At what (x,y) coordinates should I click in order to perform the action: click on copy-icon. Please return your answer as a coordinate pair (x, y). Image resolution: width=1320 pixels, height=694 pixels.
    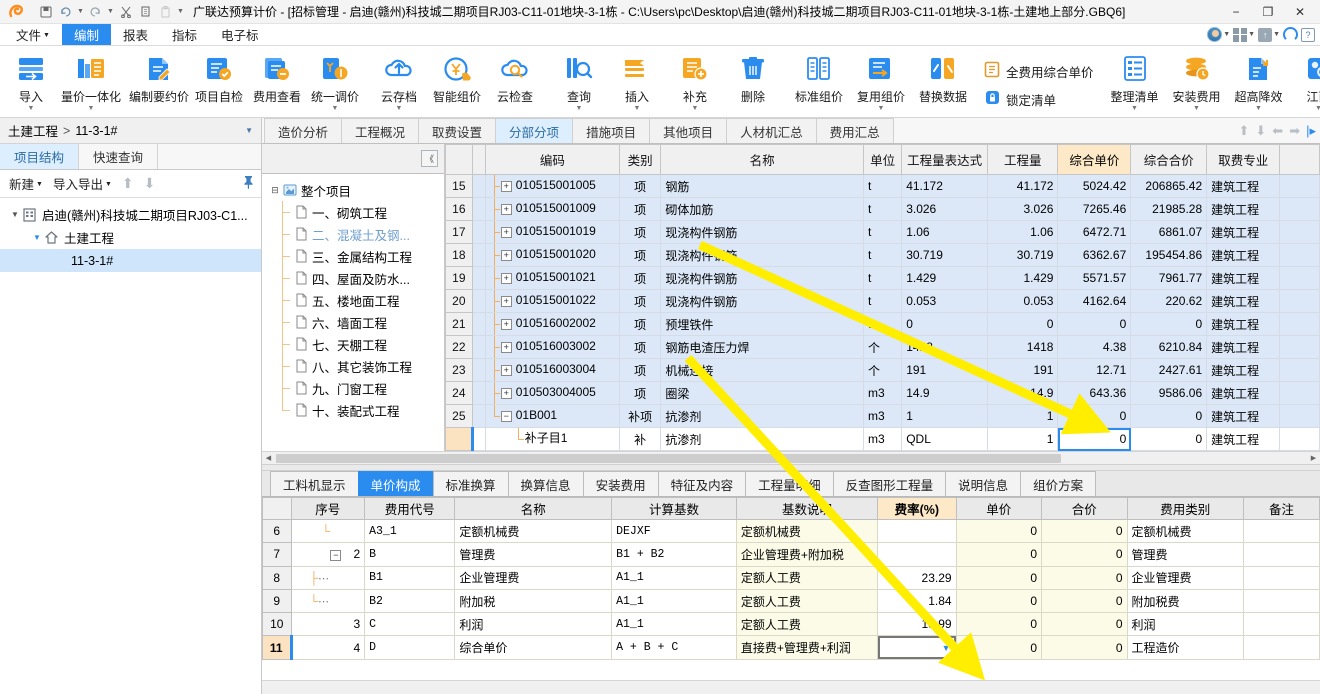
    Looking at the image, I should click on (145, 11).